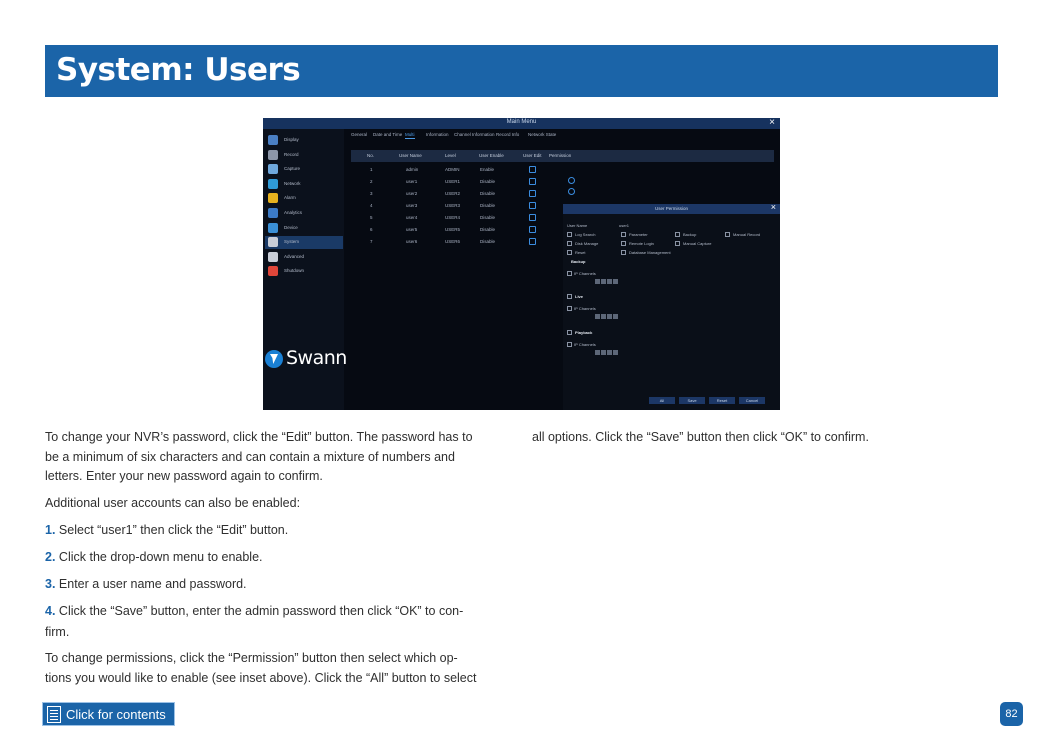 This screenshot has height=737, width=1042. Describe the element at coordinates (412, 193) in the screenshot. I see `row-user-name: user2` at that location.